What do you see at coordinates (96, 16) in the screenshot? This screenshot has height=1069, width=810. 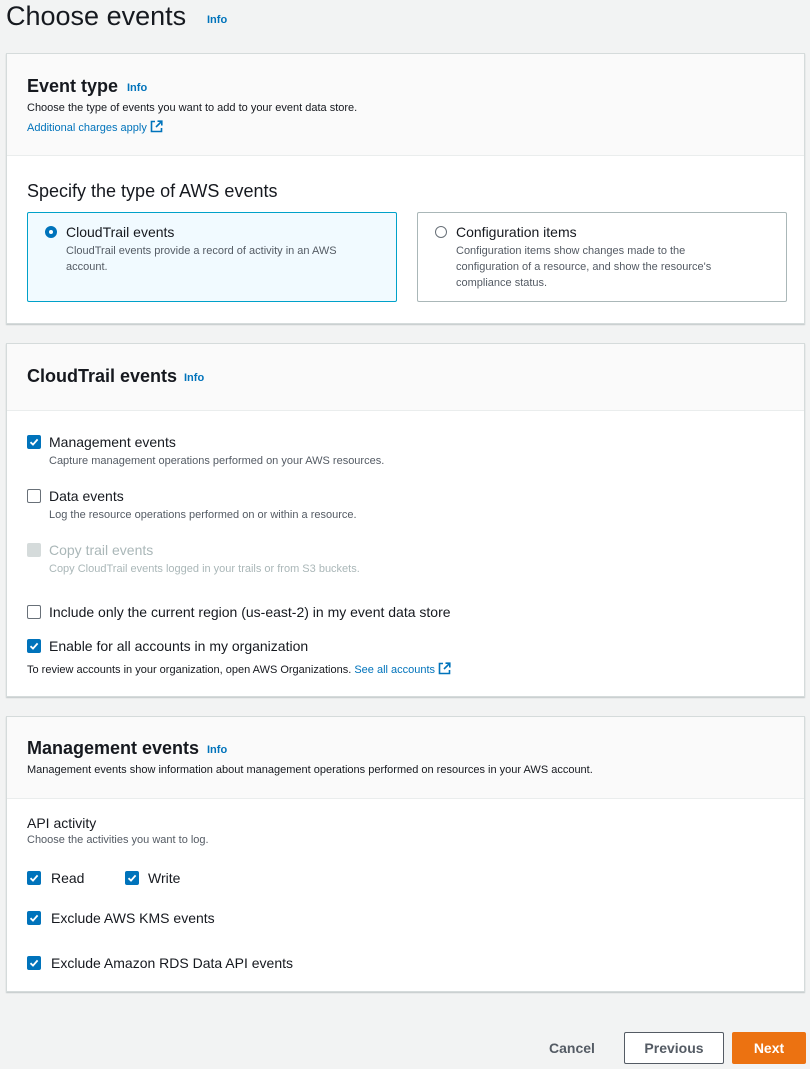 I see `page-title: Choose events` at bounding box center [96, 16].